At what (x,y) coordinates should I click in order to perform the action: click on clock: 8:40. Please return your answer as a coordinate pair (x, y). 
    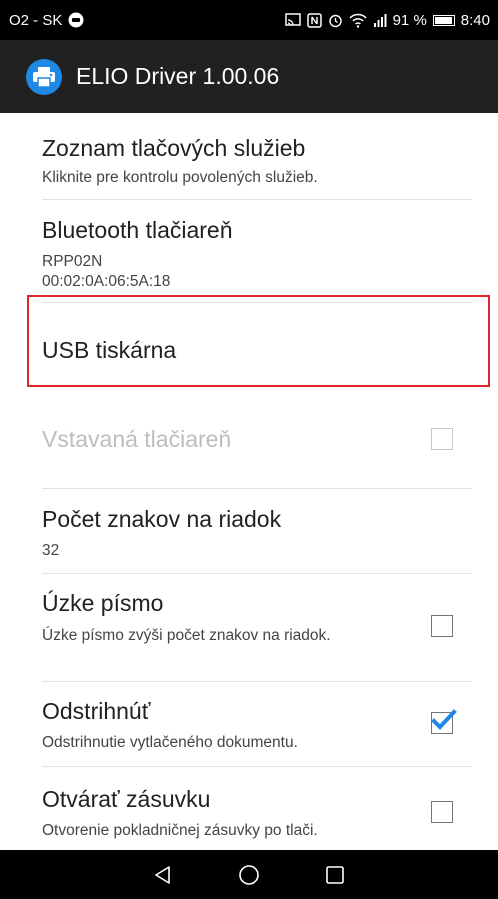
    Looking at the image, I should click on (475, 20).